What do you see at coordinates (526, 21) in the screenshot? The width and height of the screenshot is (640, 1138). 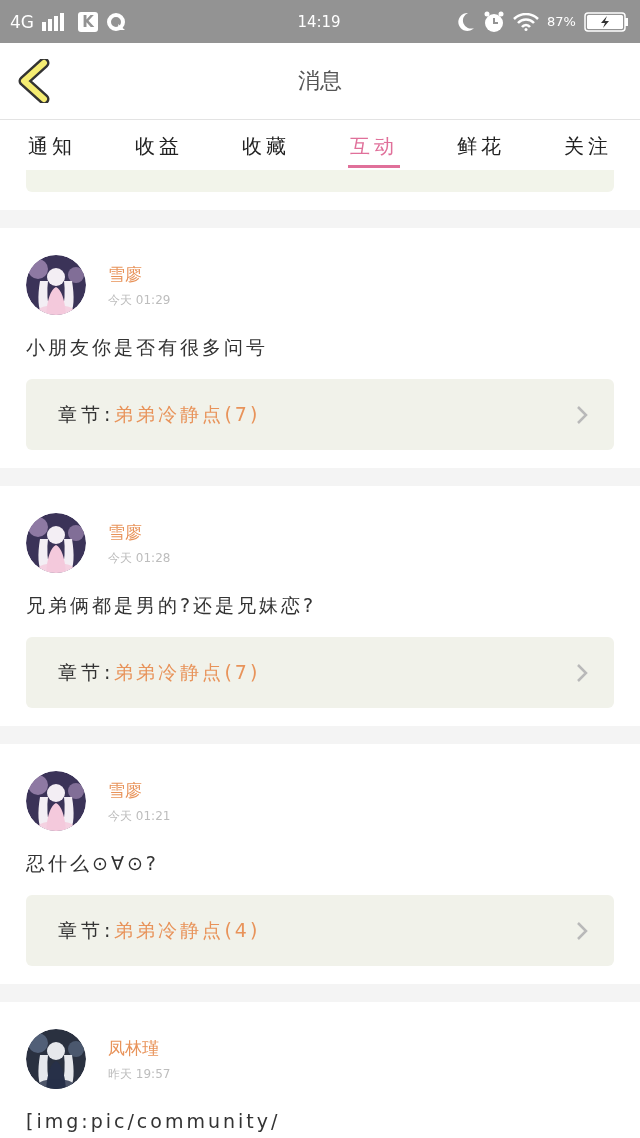 I see `wifi-icon` at bounding box center [526, 21].